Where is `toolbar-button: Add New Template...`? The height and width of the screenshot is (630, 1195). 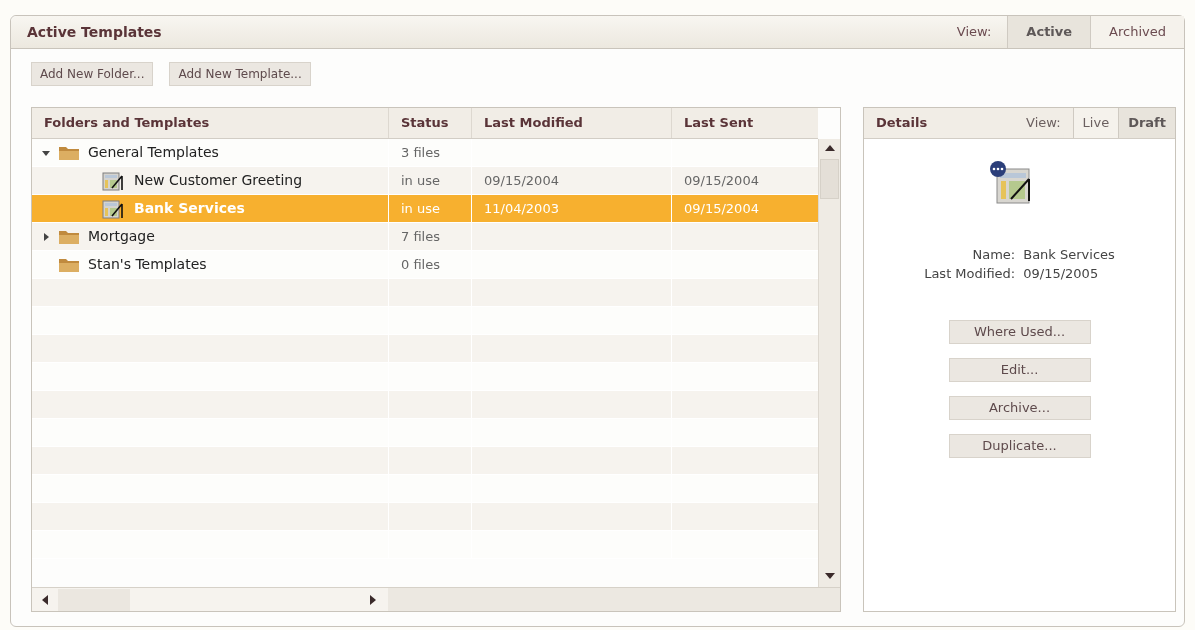
toolbar-button: Add New Template... is located at coordinates (240, 74).